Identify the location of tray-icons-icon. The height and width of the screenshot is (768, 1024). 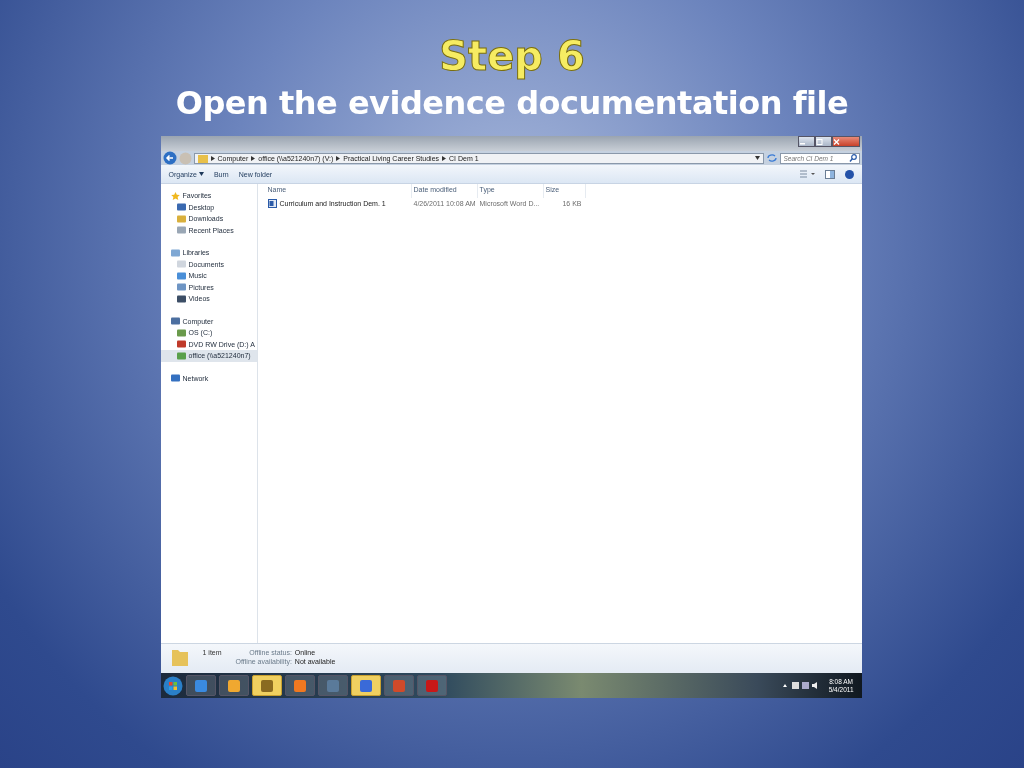
(800, 686).